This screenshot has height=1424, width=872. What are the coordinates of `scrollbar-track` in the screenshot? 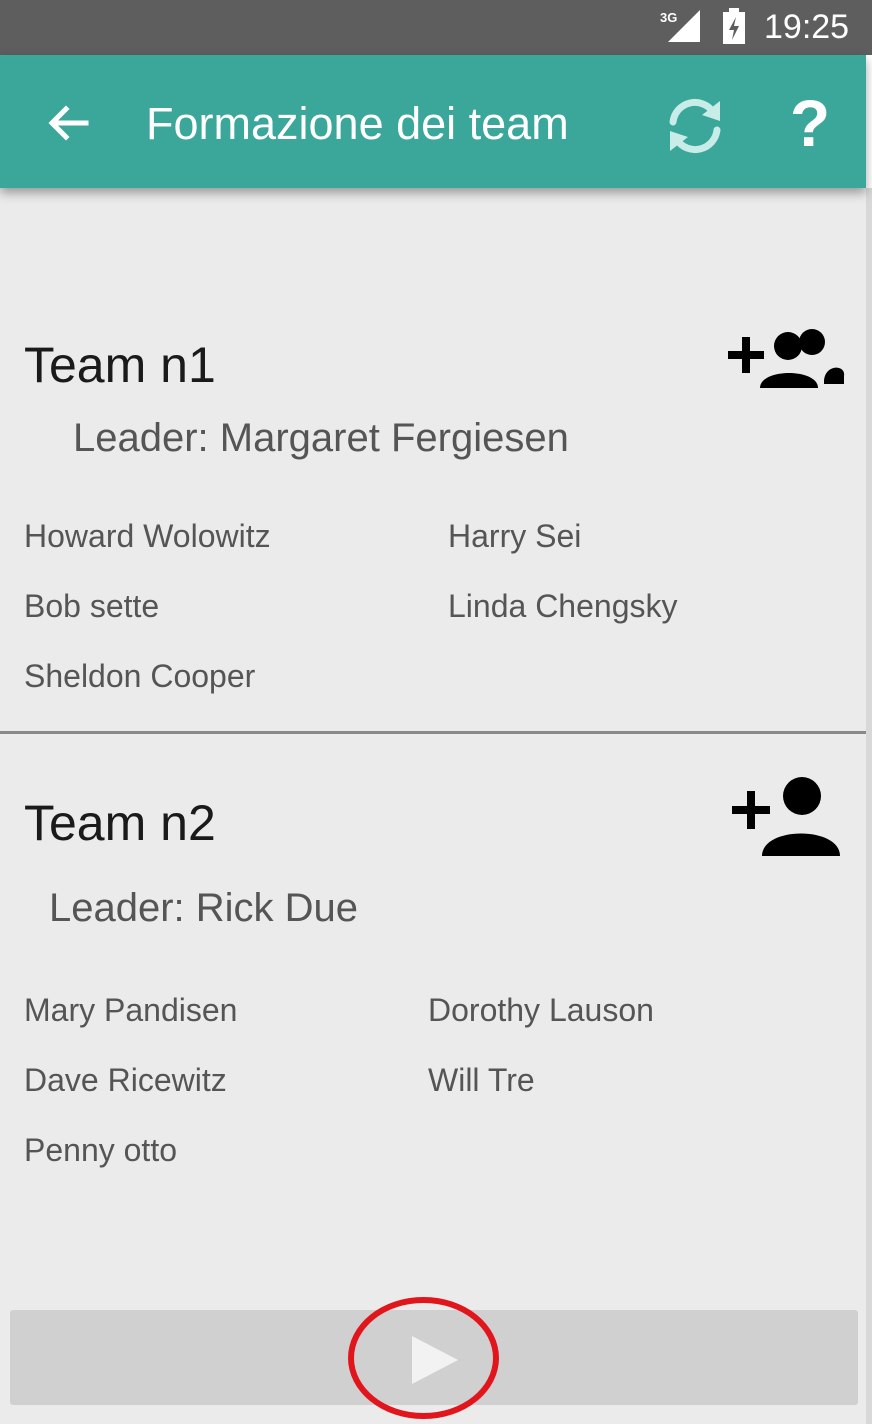 It's located at (869, 806).